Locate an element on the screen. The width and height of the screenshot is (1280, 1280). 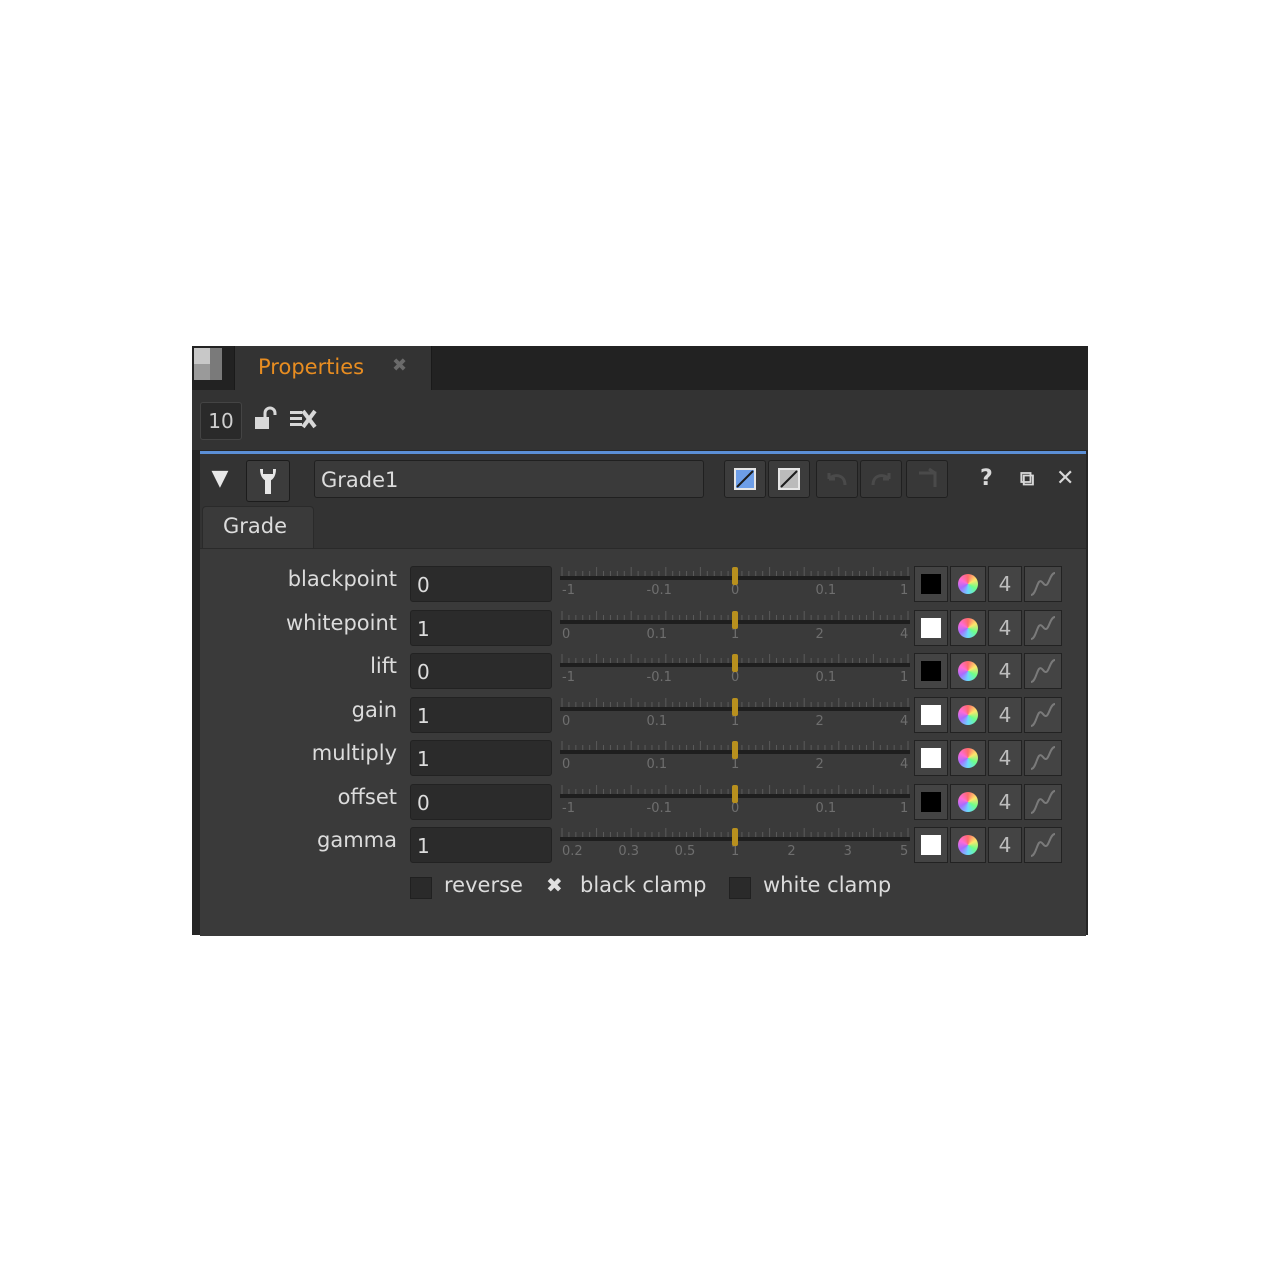
revert-button is located at coordinates (927, 479).